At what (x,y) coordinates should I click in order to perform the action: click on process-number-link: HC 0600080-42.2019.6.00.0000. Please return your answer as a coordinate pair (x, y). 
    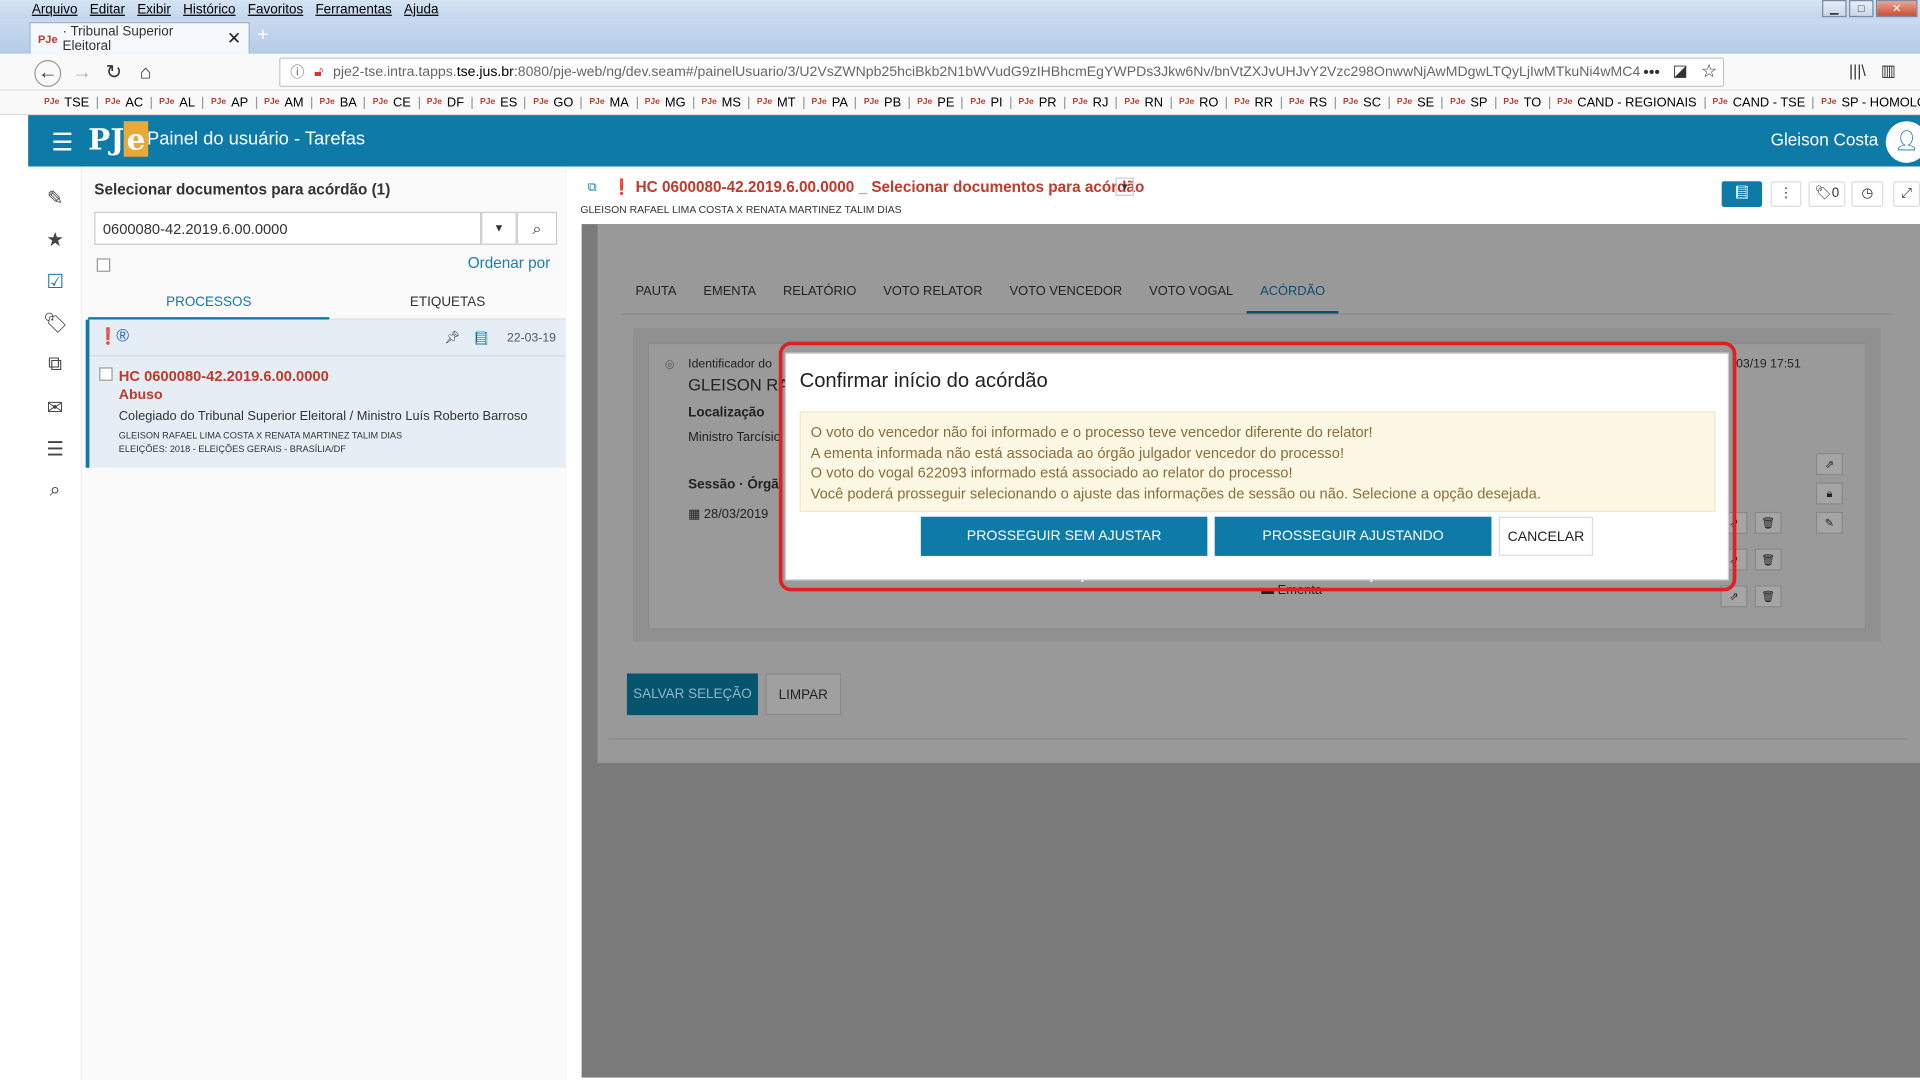
    Looking at the image, I should click on (224, 375).